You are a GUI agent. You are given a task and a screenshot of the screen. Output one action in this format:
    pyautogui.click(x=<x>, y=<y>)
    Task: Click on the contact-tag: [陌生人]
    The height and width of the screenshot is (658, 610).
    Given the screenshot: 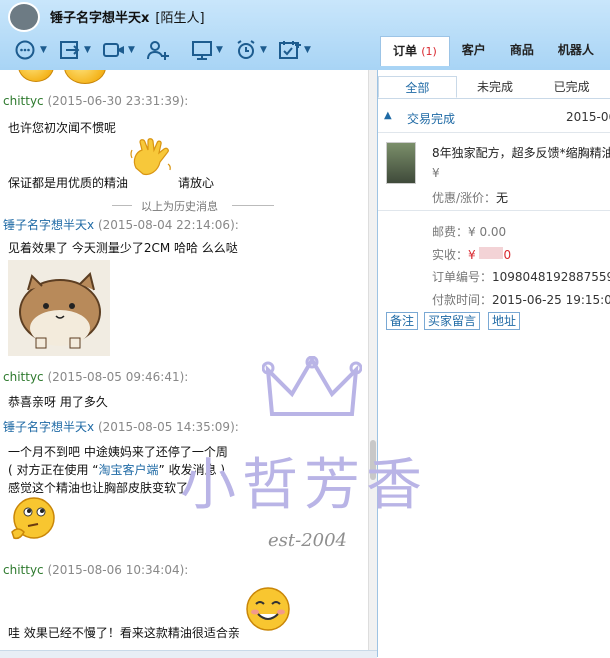 What is the action you would take?
    pyautogui.click(x=180, y=18)
    